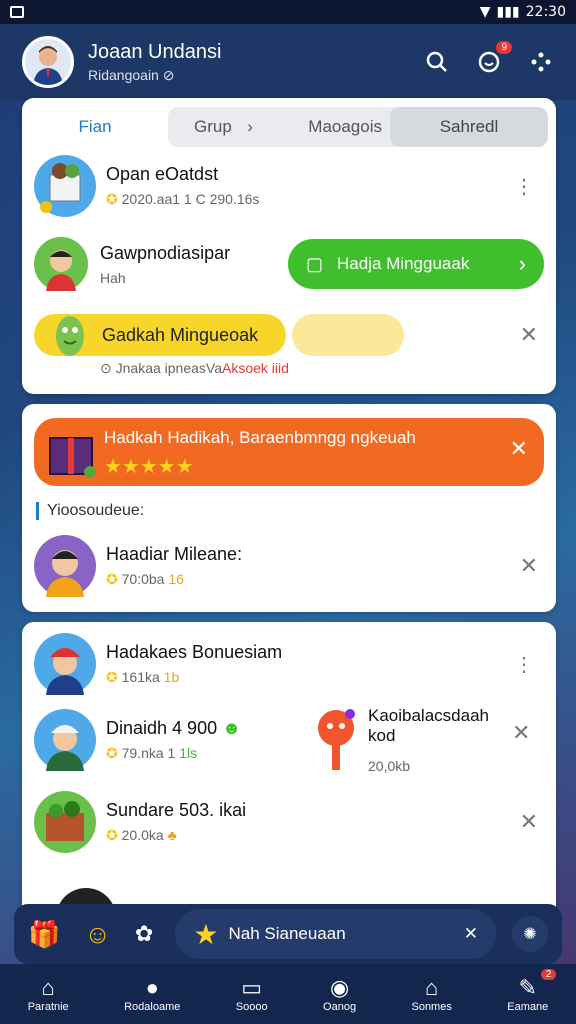 This screenshot has width=576, height=1024. I want to click on notification-icon: 9, so click(494, 58).